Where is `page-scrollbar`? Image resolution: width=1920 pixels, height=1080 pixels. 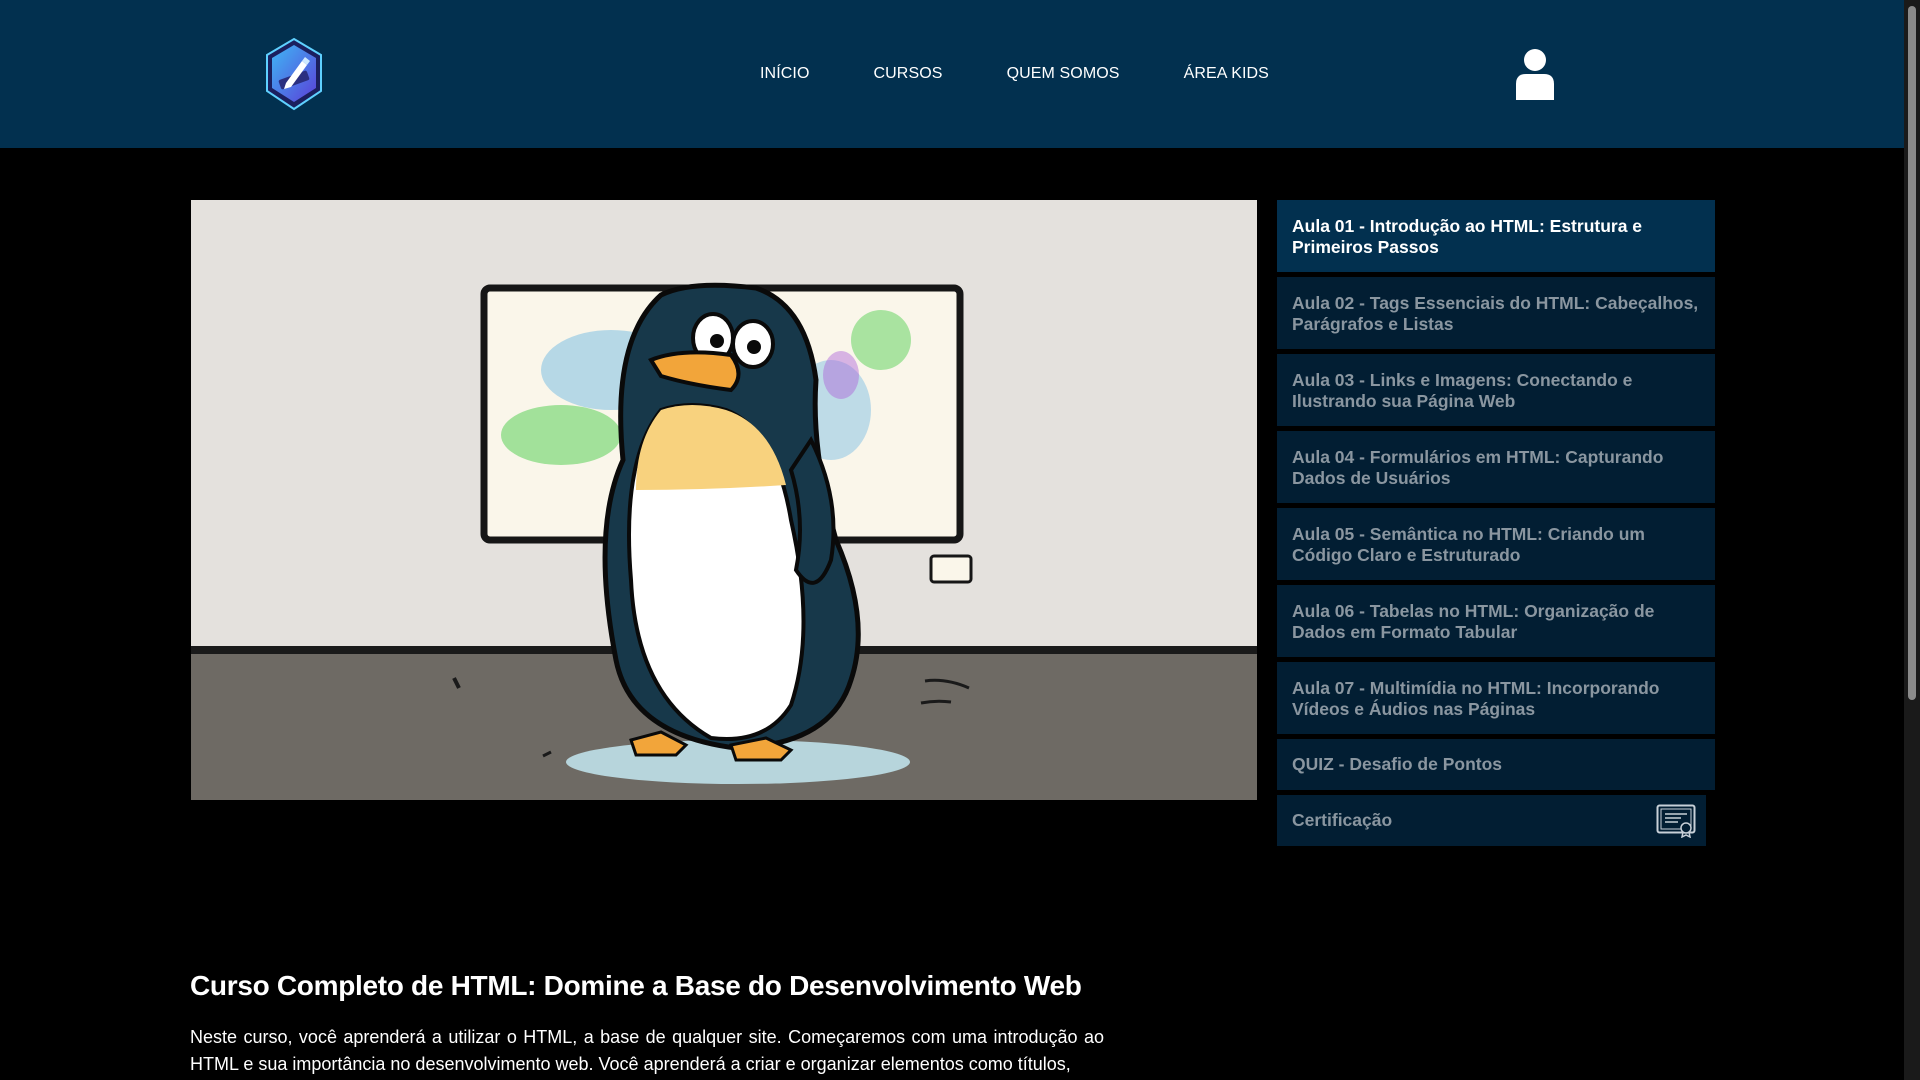
page-scrollbar is located at coordinates (1912, 540).